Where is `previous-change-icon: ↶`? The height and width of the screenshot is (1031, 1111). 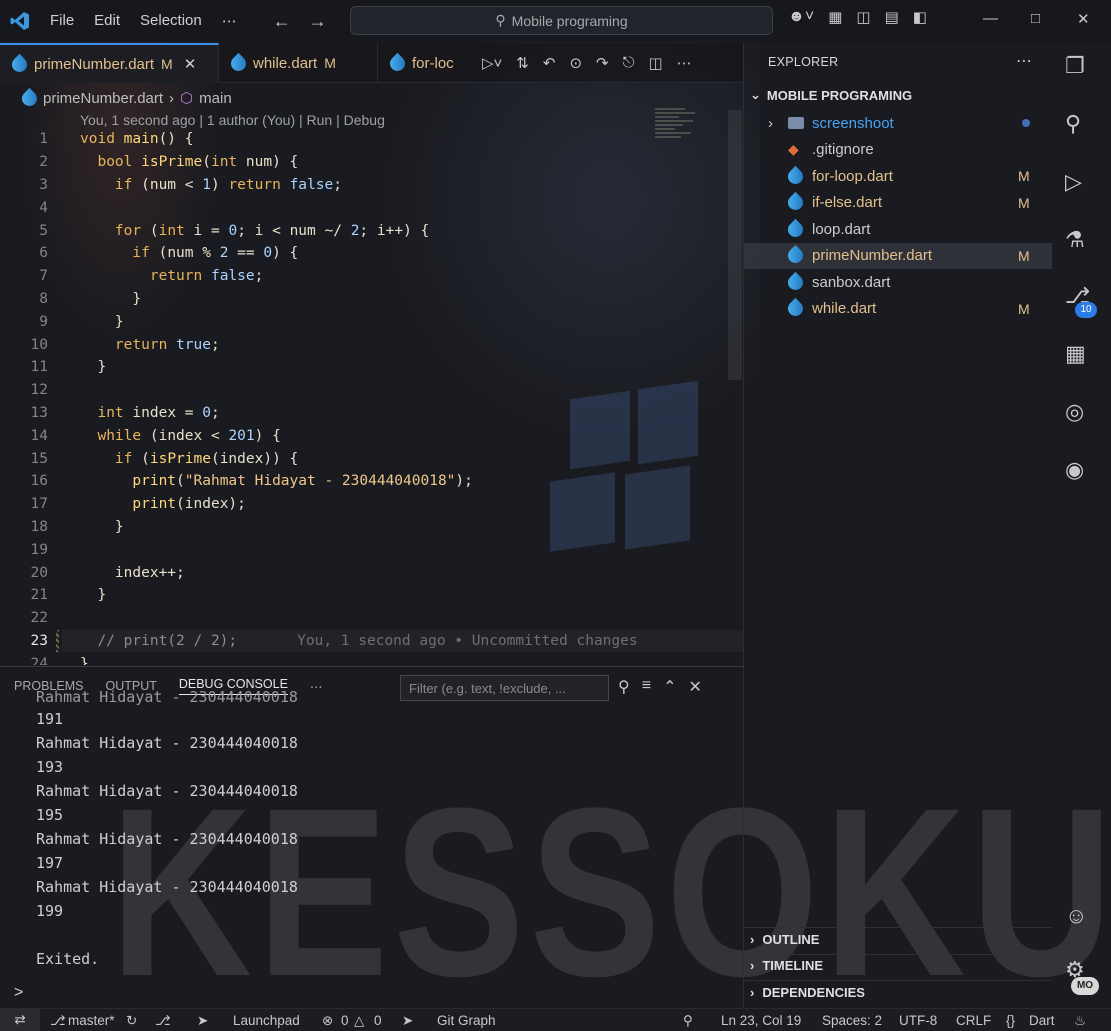
previous-change-icon: ↶ is located at coordinates (549, 63).